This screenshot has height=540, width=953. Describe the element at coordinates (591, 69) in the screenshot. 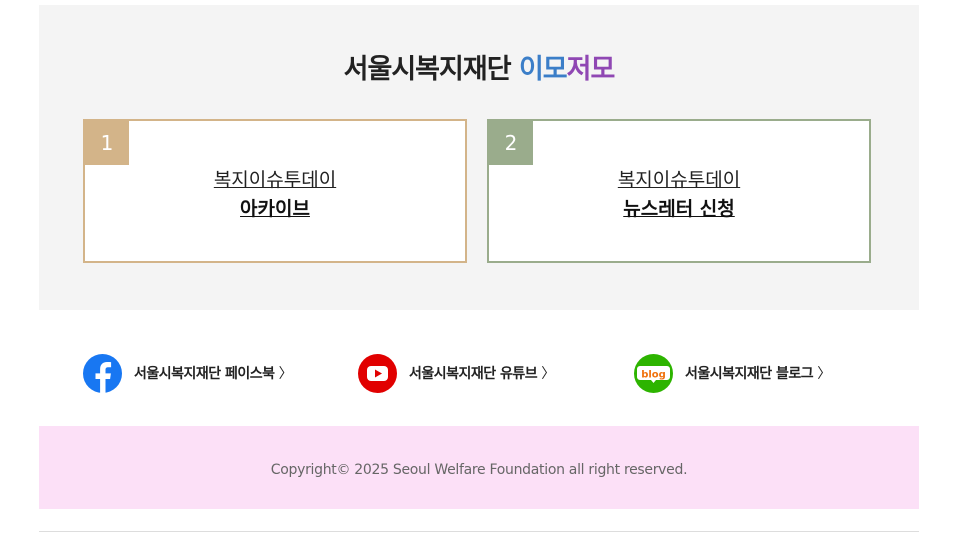

I see `title-accent-2: 저모` at that location.